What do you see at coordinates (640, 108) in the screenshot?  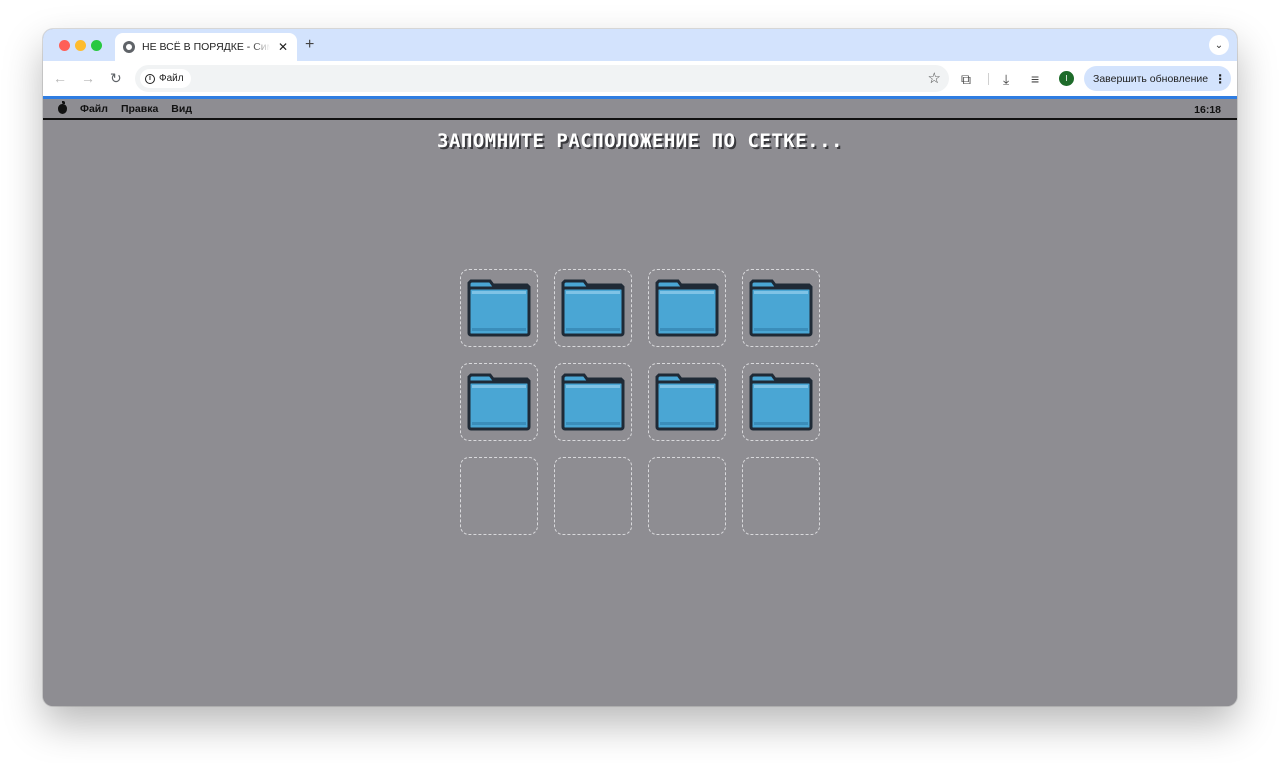 I see `desktop-menubar: Файл Правка Вид 16:18` at bounding box center [640, 108].